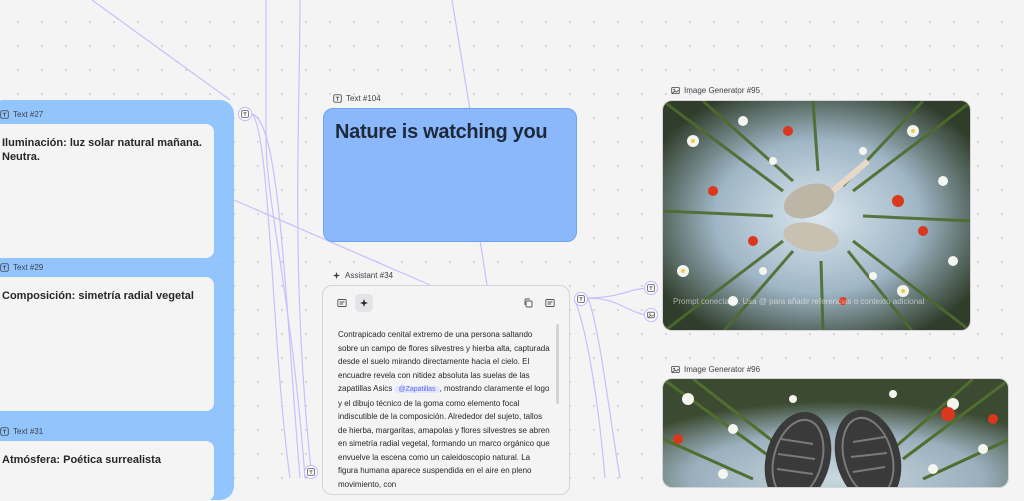 This screenshot has width=1024, height=501. Describe the element at coordinates (28, 431) in the screenshot. I see `text-31-label: Text #31` at that location.